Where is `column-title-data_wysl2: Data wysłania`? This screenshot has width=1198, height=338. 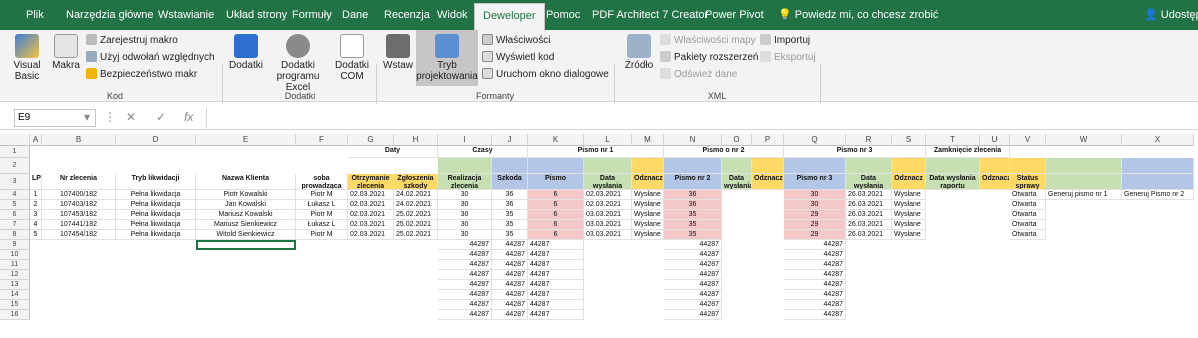
column-title-data_wysl2: Data wysłania is located at coordinates (737, 182).